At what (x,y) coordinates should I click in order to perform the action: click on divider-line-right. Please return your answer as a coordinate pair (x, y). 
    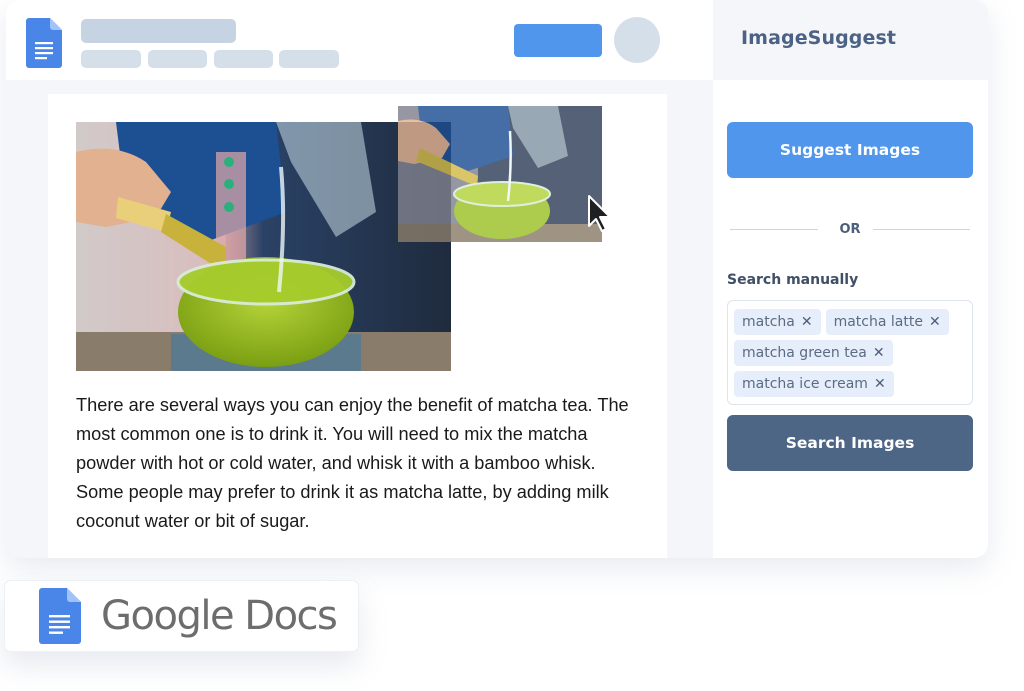
    Looking at the image, I should click on (921, 229).